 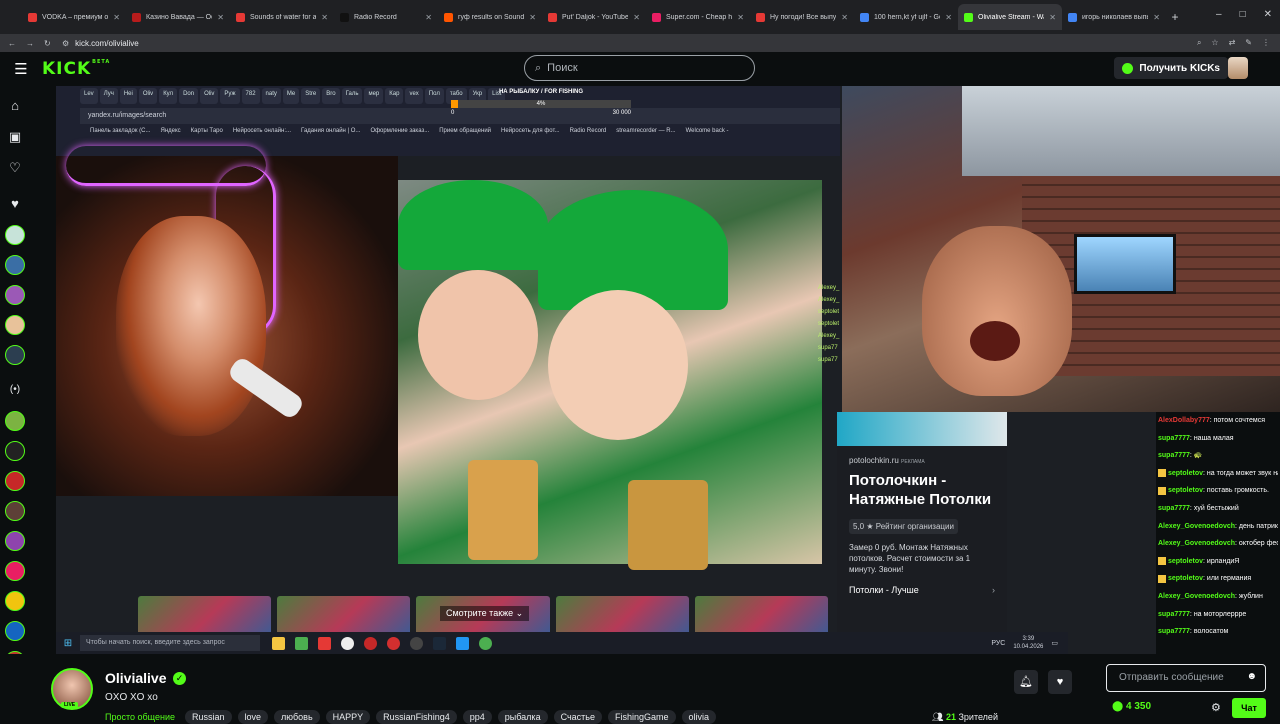 I want to click on browser-tab: Radio Record ✕, so click(x=386, y=17).